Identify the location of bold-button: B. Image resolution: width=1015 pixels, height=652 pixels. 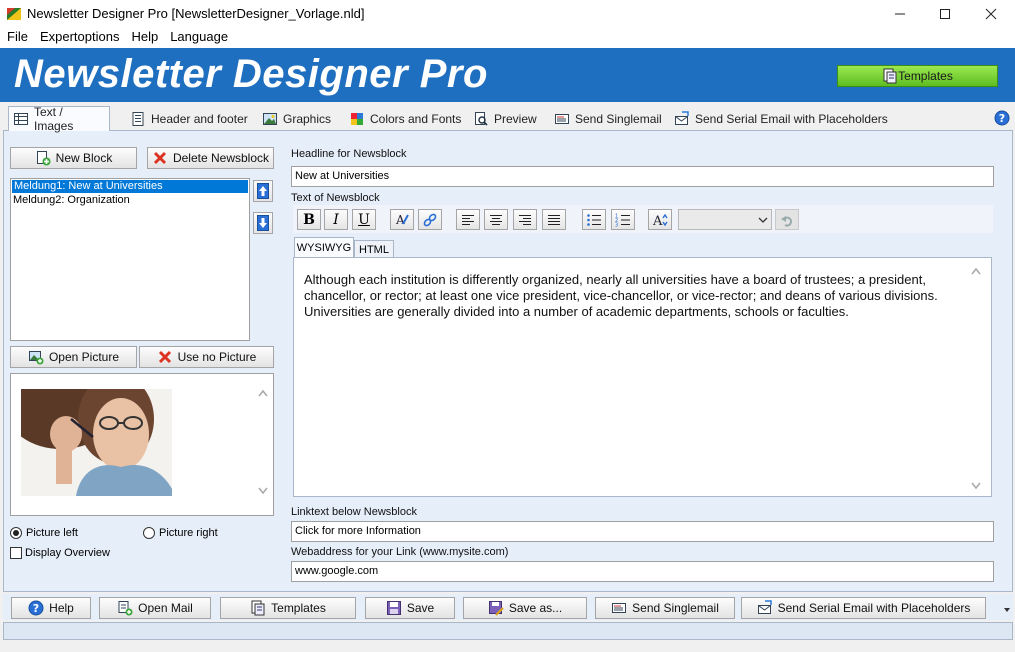
(309, 219).